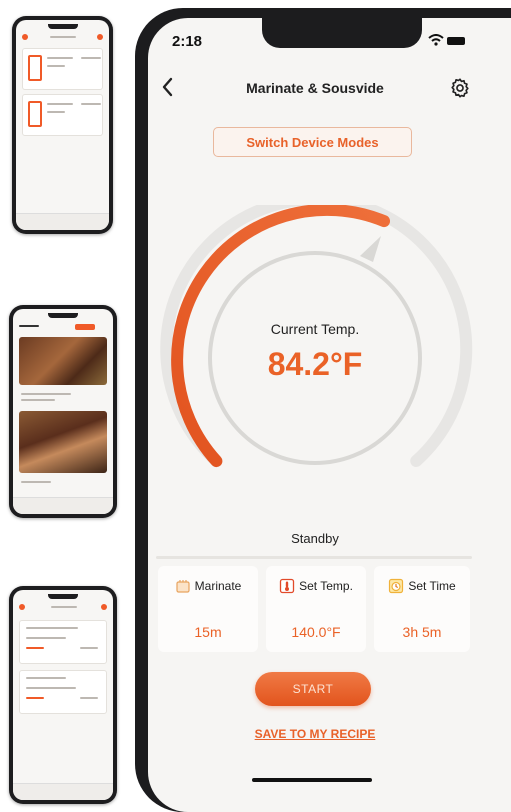 This screenshot has height=812, width=511. Describe the element at coordinates (315, 329) in the screenshot. I see `current-temp-label: Current Temp.` at that location.